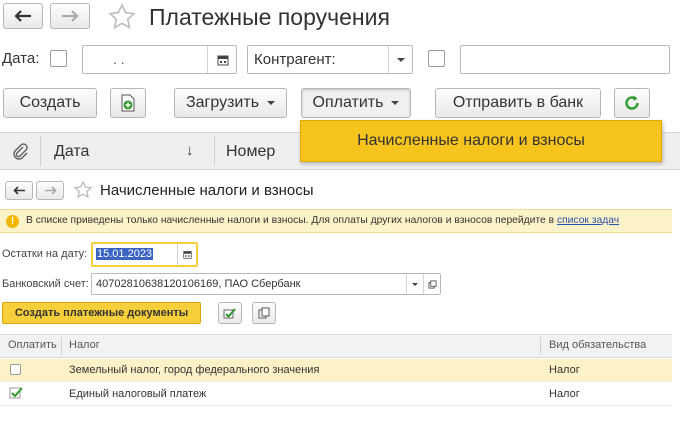  Describe the element at coordinates (71, 152) in the screenshot. I see `column-date: Дата` at that location.